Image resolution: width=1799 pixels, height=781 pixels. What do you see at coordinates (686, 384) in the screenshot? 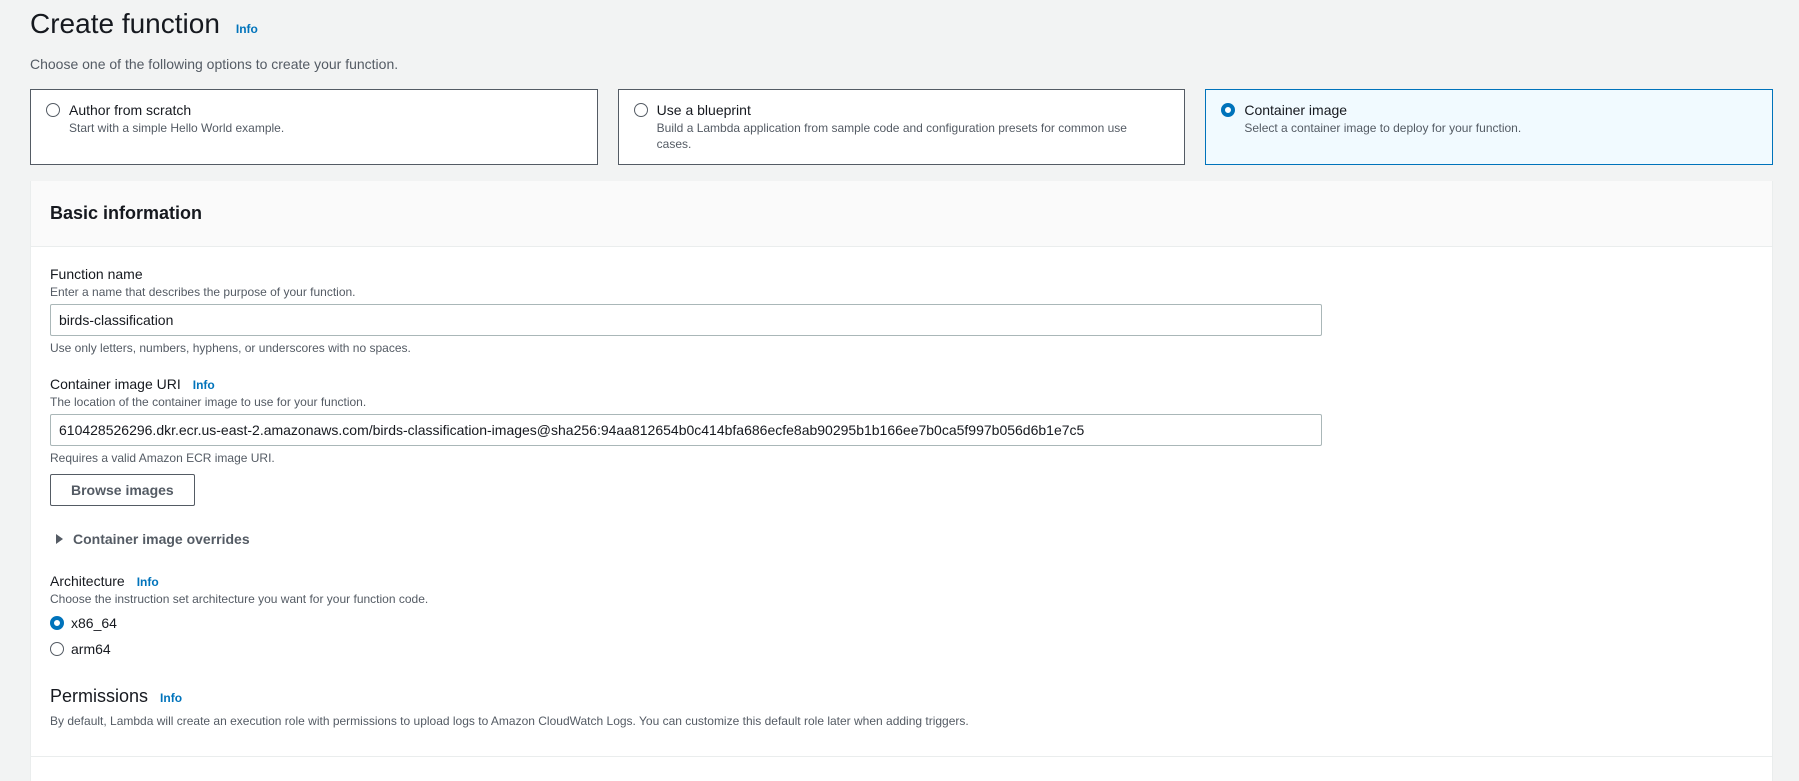
I see `image-uri-label-row: Container image URI Info` at bounding box center [686, 384].